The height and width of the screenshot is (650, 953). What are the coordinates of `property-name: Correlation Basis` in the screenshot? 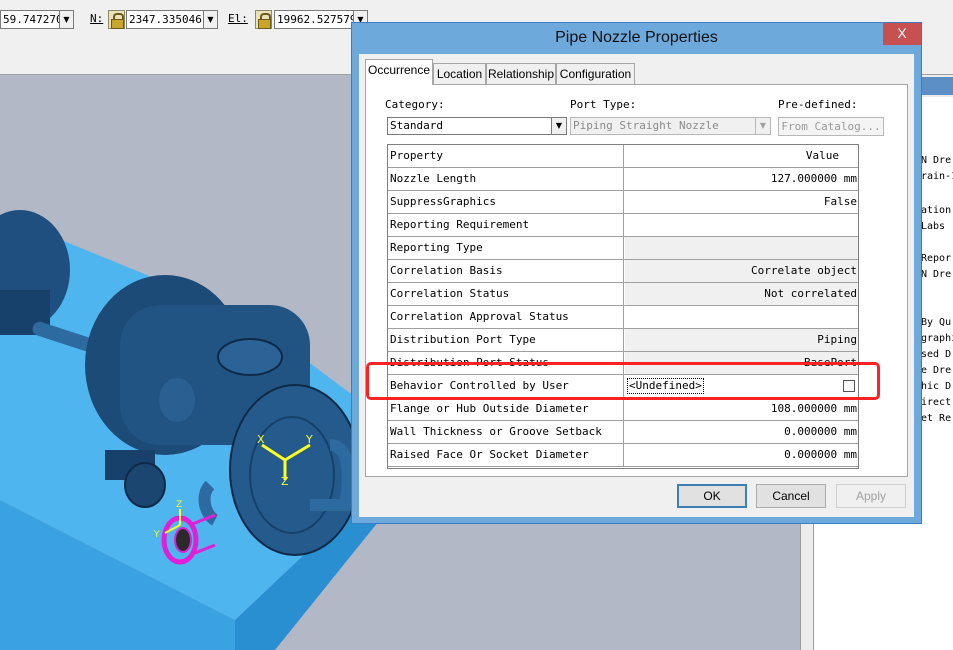 It's located at (506, 271).